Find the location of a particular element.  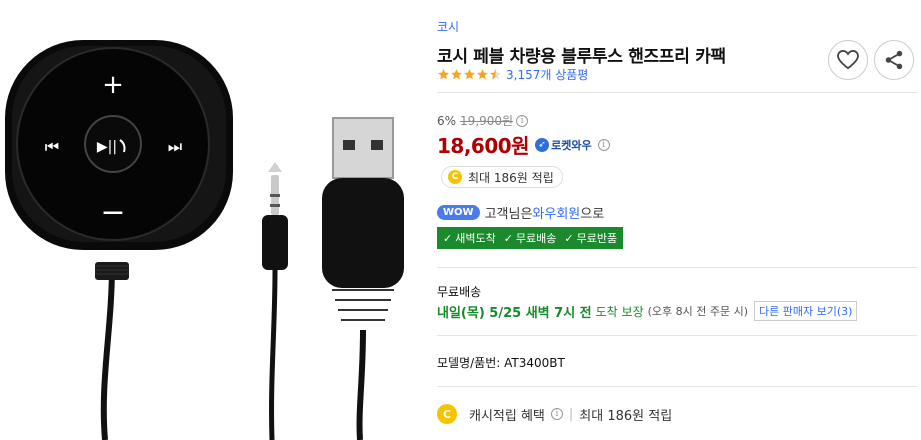

rocket-icon: ➶ is located at coordinates (542, 144).